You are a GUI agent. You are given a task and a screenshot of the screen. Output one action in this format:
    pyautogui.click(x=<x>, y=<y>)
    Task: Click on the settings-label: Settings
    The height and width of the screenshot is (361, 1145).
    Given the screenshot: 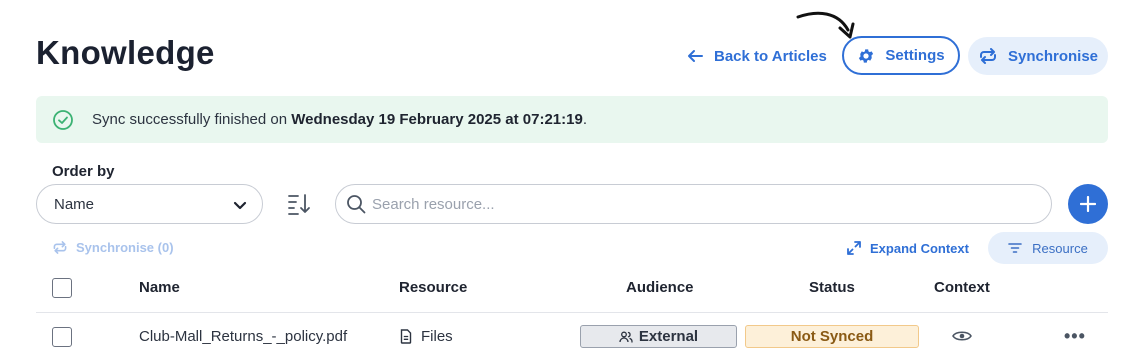 What is the action you would take?
    pyautogui.click(x=915, y=55)
    